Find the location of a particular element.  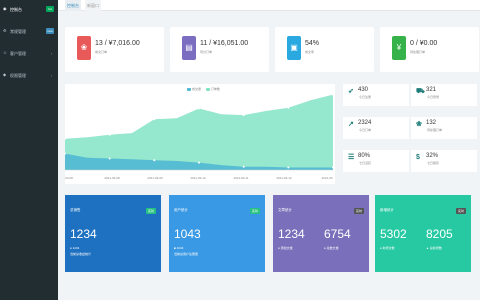

gift-icon: ❀ is located at coordinates (419, 124).